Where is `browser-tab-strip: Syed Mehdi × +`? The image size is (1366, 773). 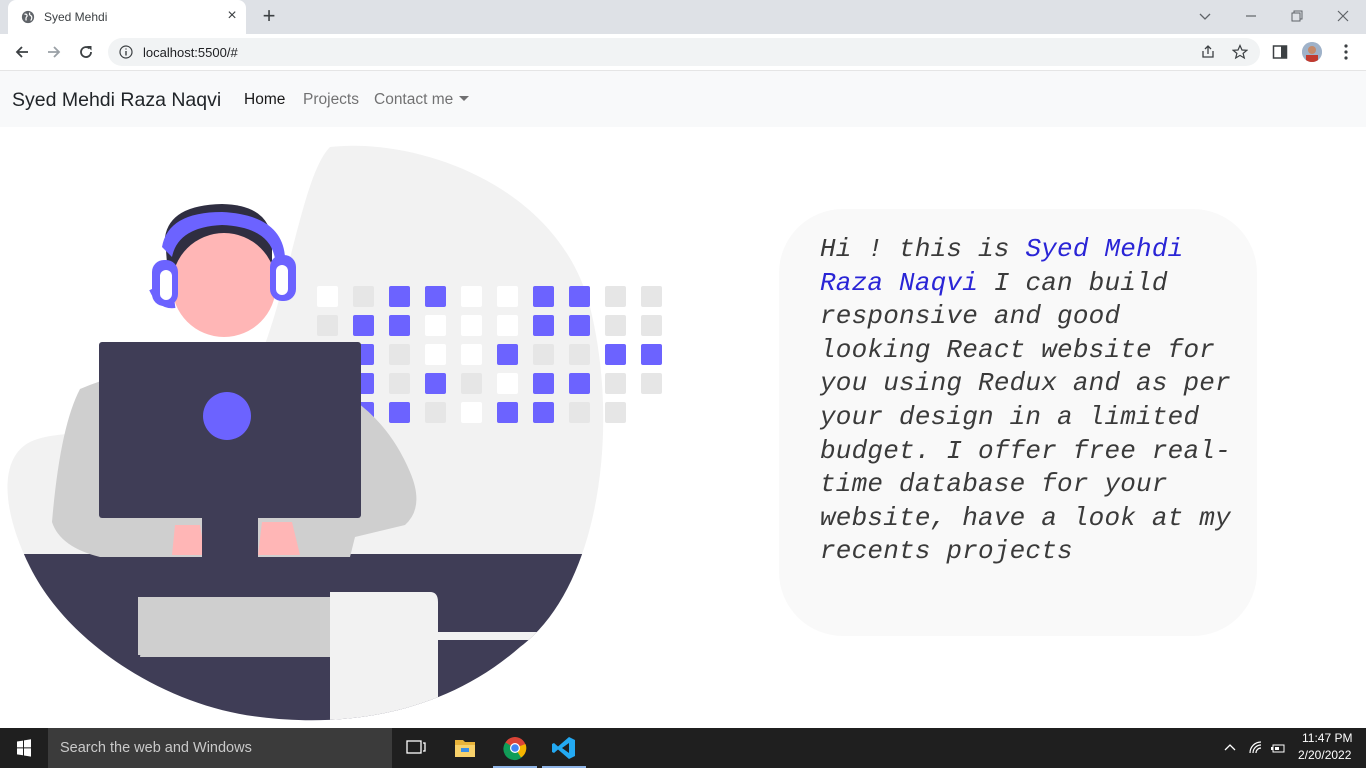
browser-tab-strip: Syed Mehdi × + is located at coordinates (683, 17).